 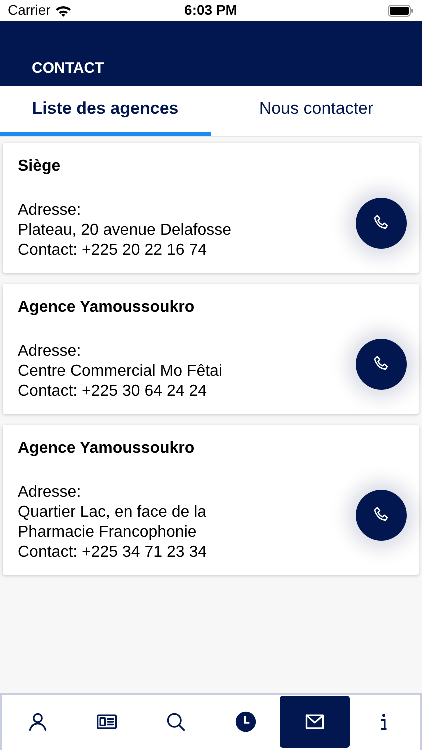 I want to click on search-icon, so click(x=176, y=722).